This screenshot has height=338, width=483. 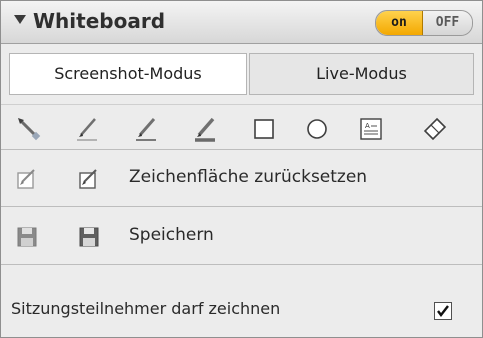 I want to click on tab-screenshot-modus: Screenshot-Modus, so click(x=128, y=74).